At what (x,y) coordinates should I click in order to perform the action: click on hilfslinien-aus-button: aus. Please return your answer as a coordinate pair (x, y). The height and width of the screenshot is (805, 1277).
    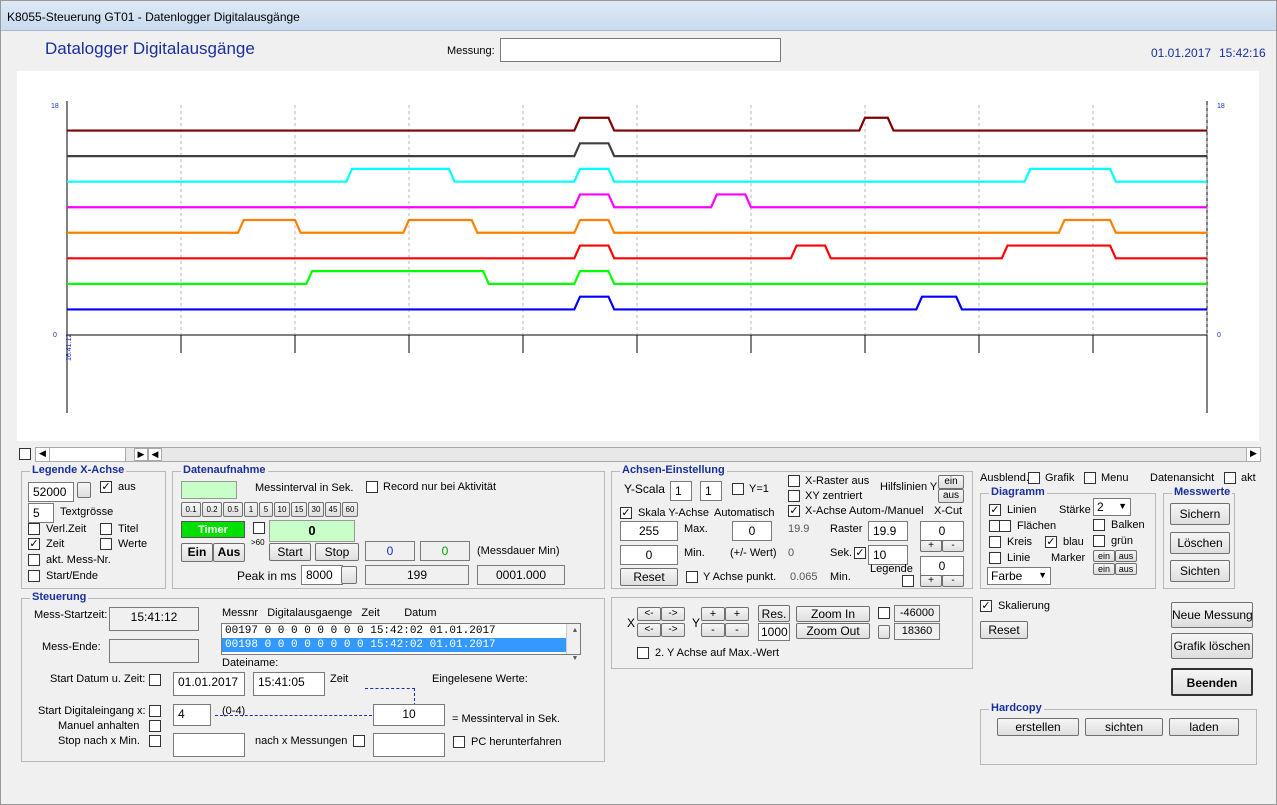
    Looking at the image, I should click on (951, 496).